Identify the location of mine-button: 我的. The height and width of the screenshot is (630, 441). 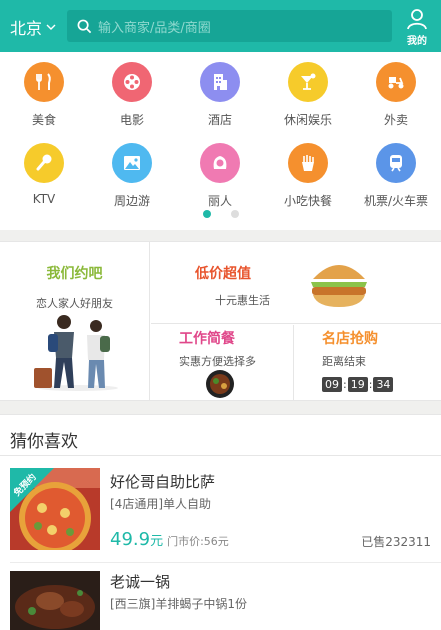
(417, 27).